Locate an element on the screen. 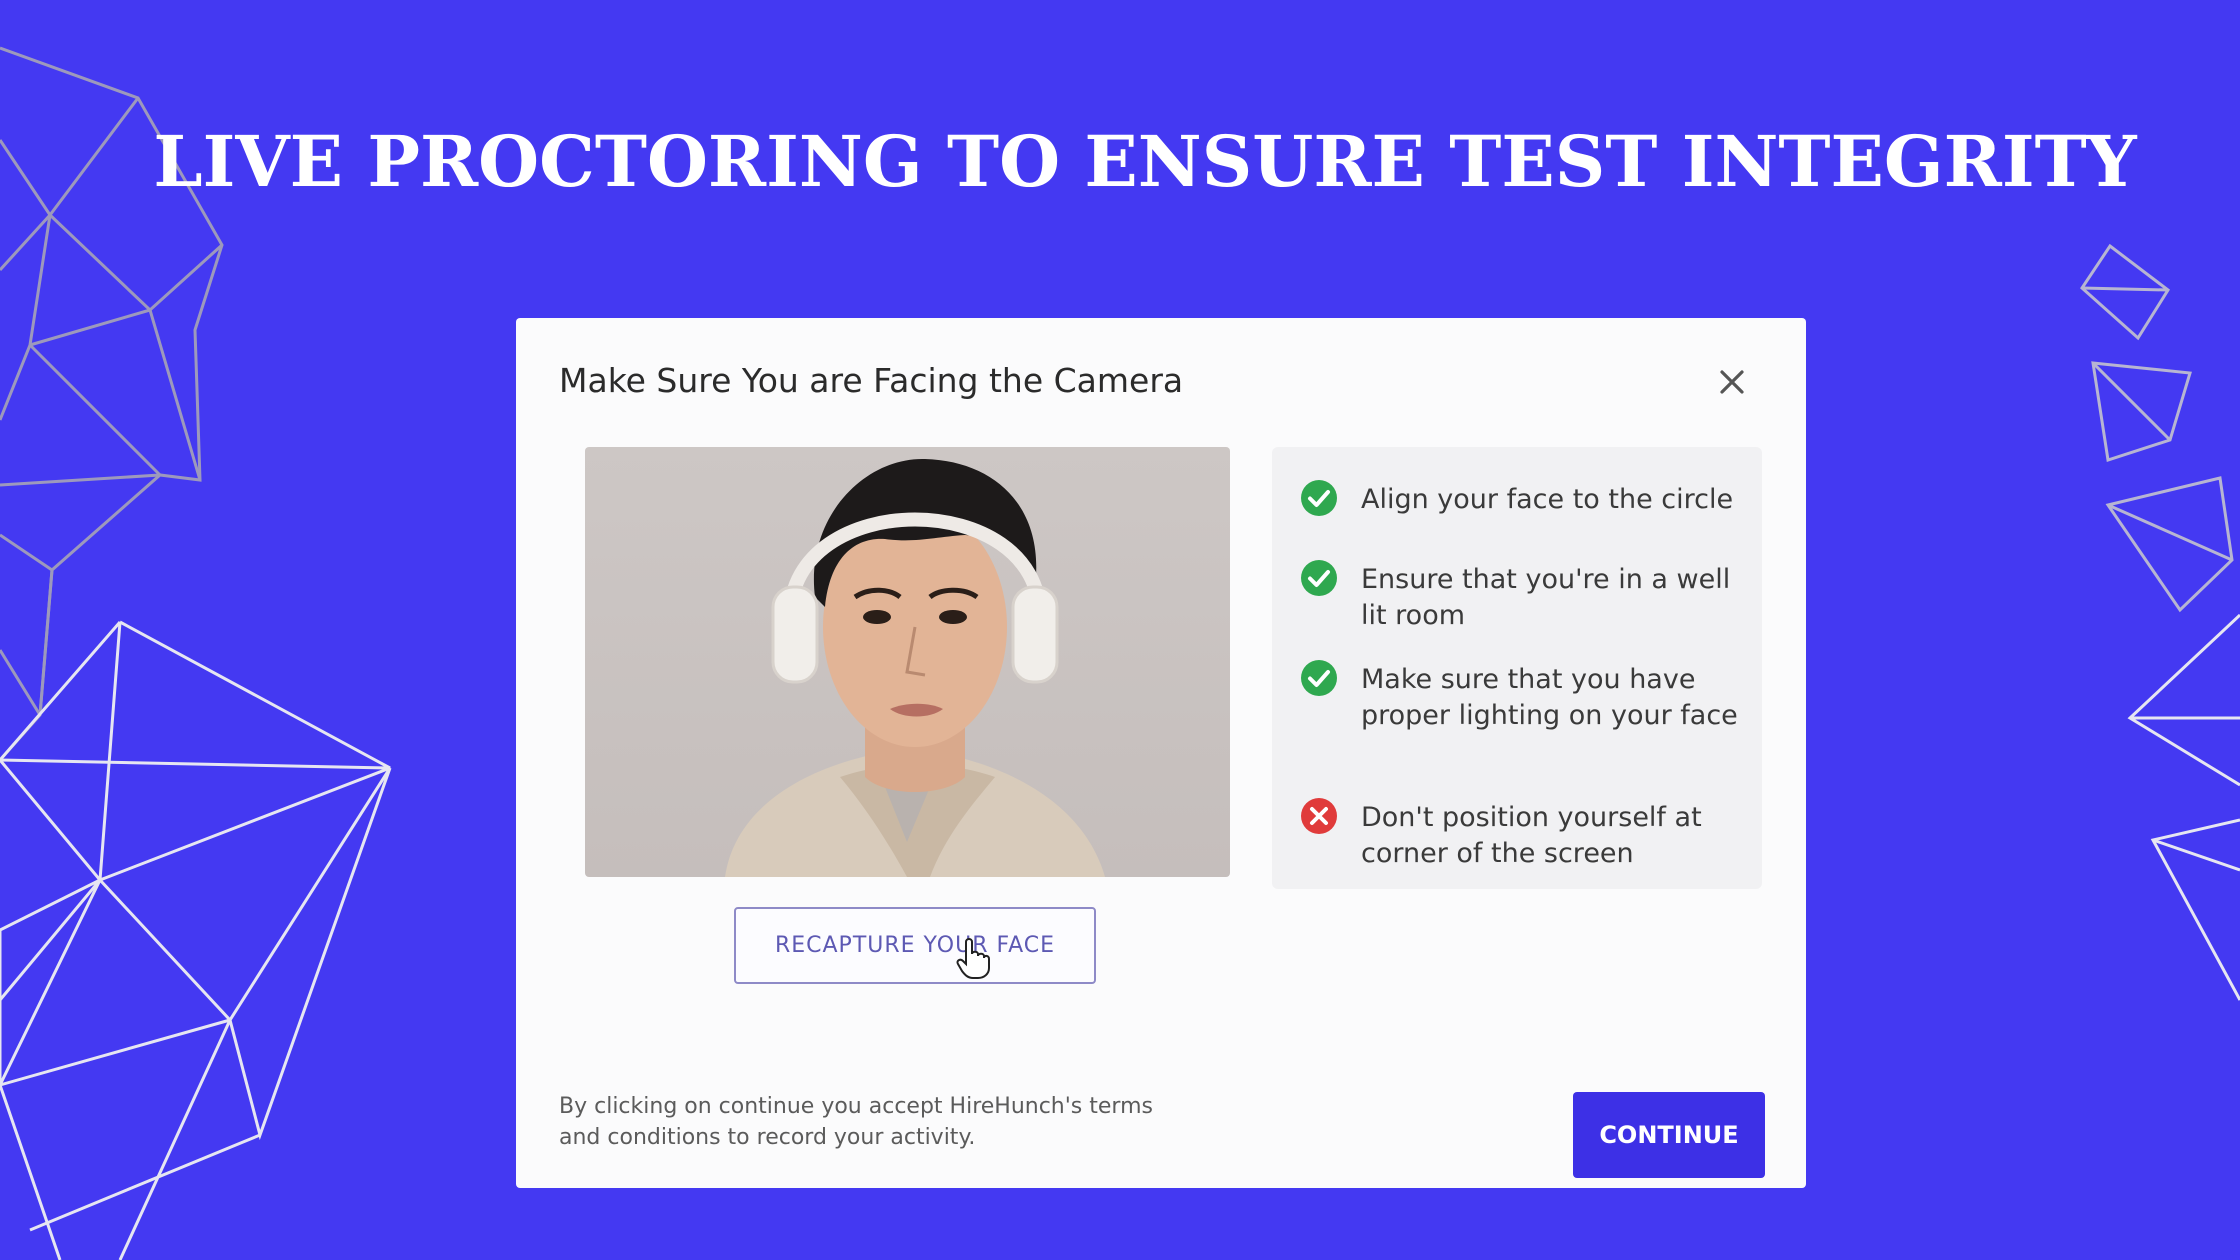  error-circle-icon is located at coordinates (1319, 816).